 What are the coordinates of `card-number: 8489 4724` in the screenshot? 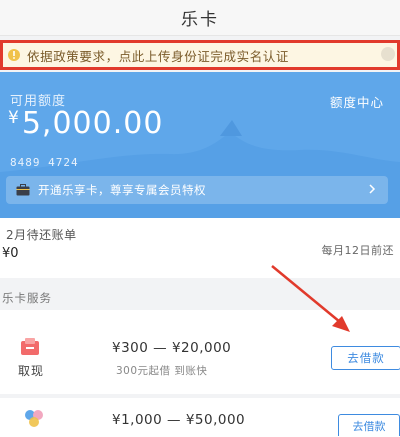 It's located at (44, 162).